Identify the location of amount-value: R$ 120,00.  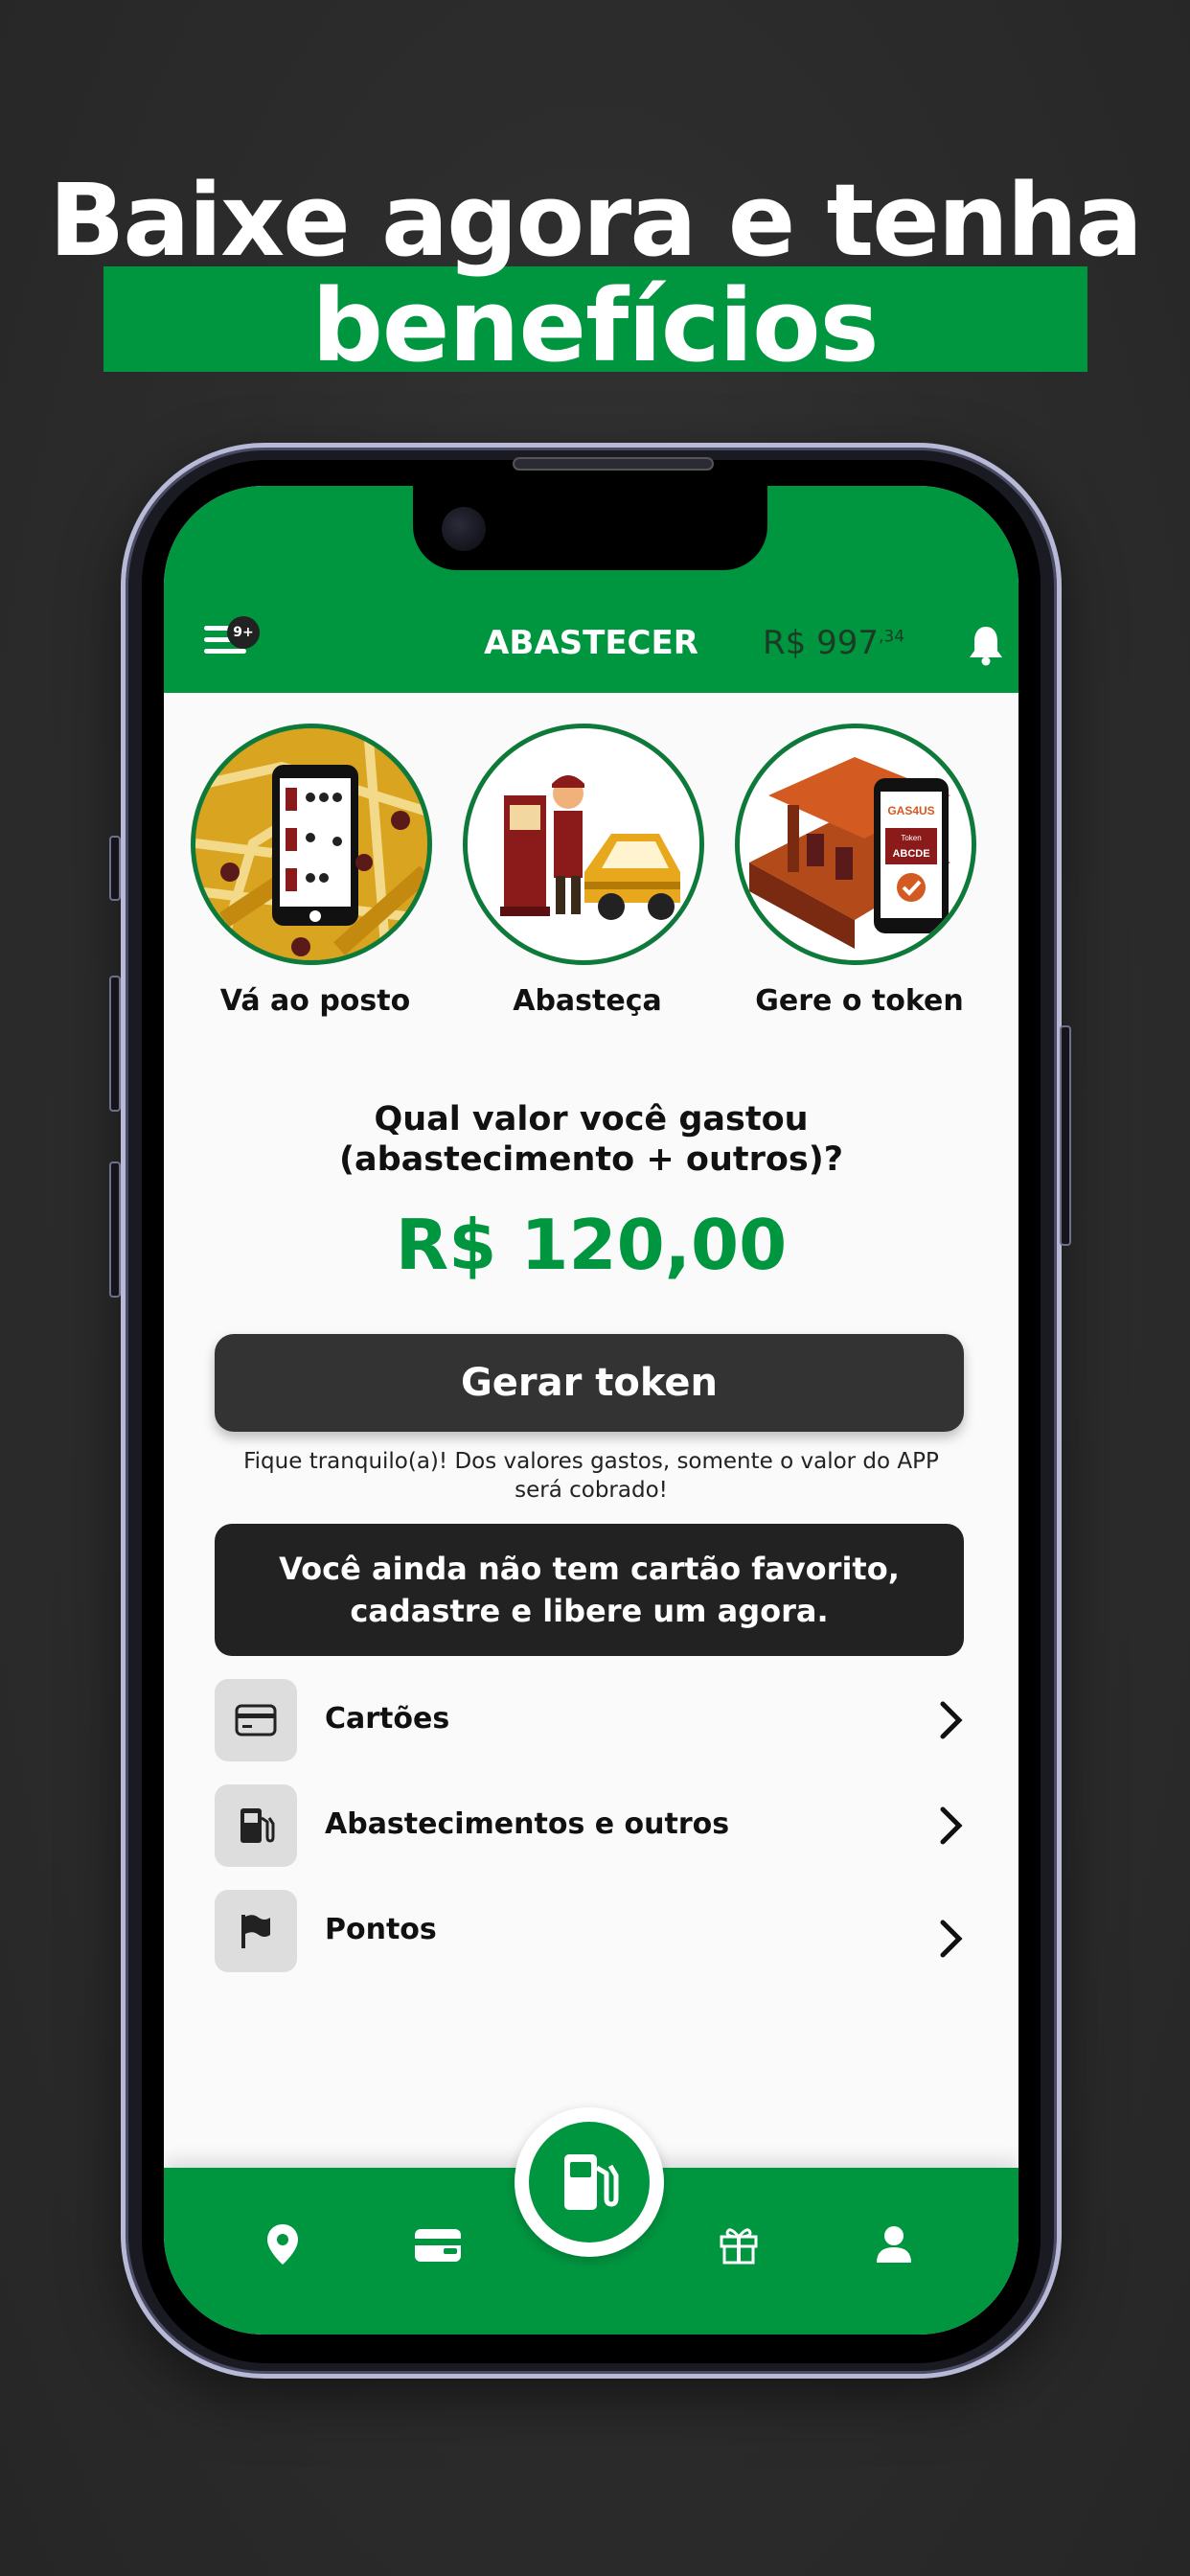
(591, 1245).